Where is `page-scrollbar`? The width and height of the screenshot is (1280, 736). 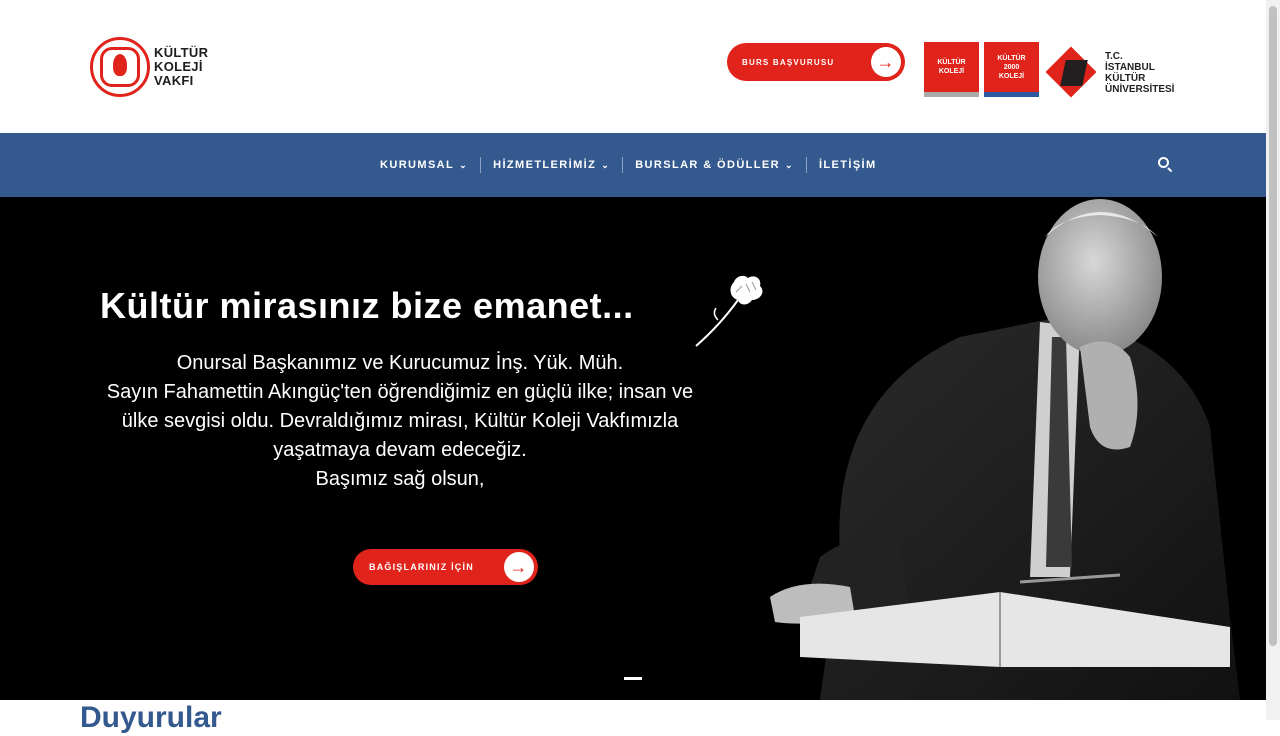
page-scrollbar is located at coordinates (1273, 360).